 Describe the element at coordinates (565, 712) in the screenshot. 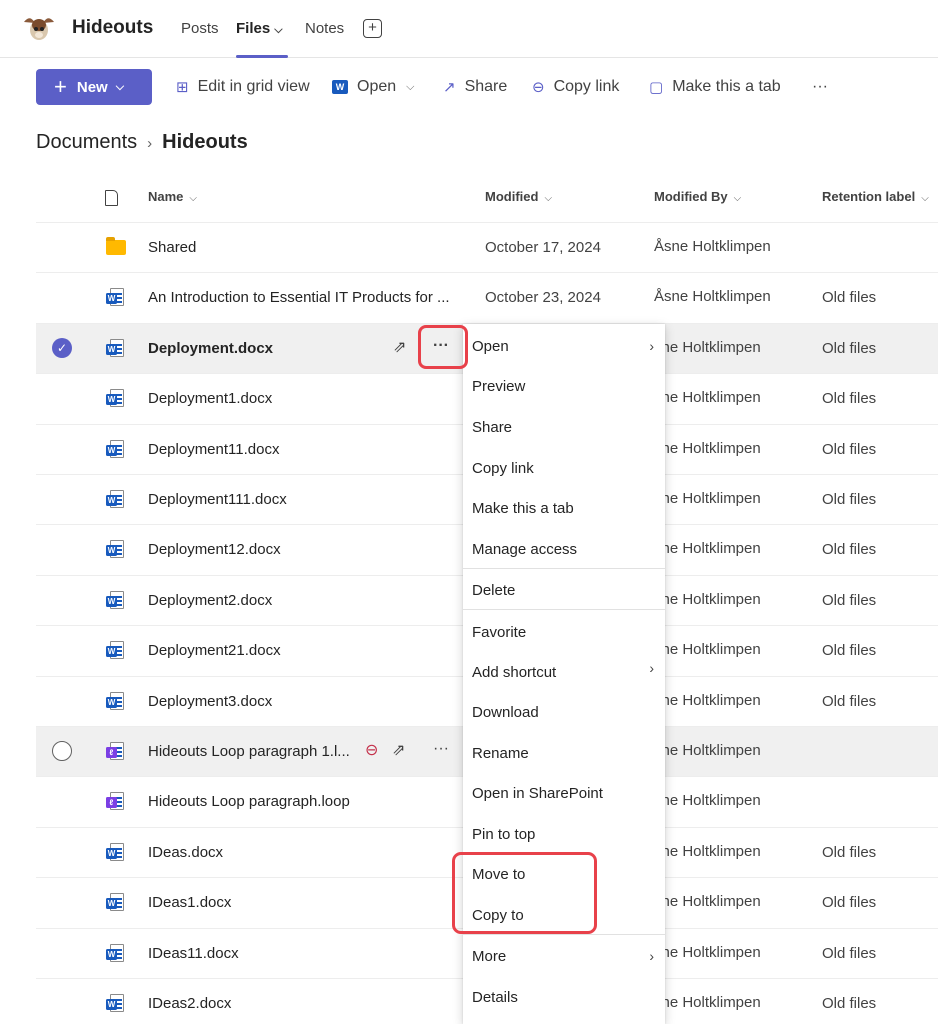

I see `menu-item-download: Download` at that location.